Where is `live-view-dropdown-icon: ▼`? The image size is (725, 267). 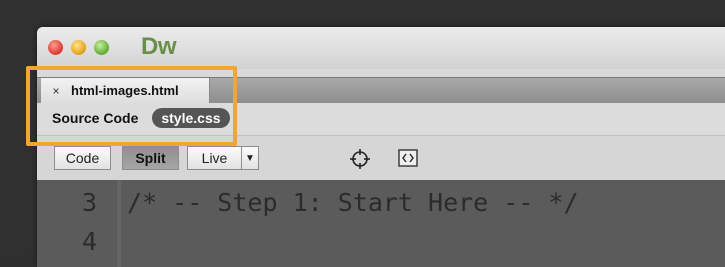 live-view-dropdown-icon: ▼ is located at coordinates (250, 158).